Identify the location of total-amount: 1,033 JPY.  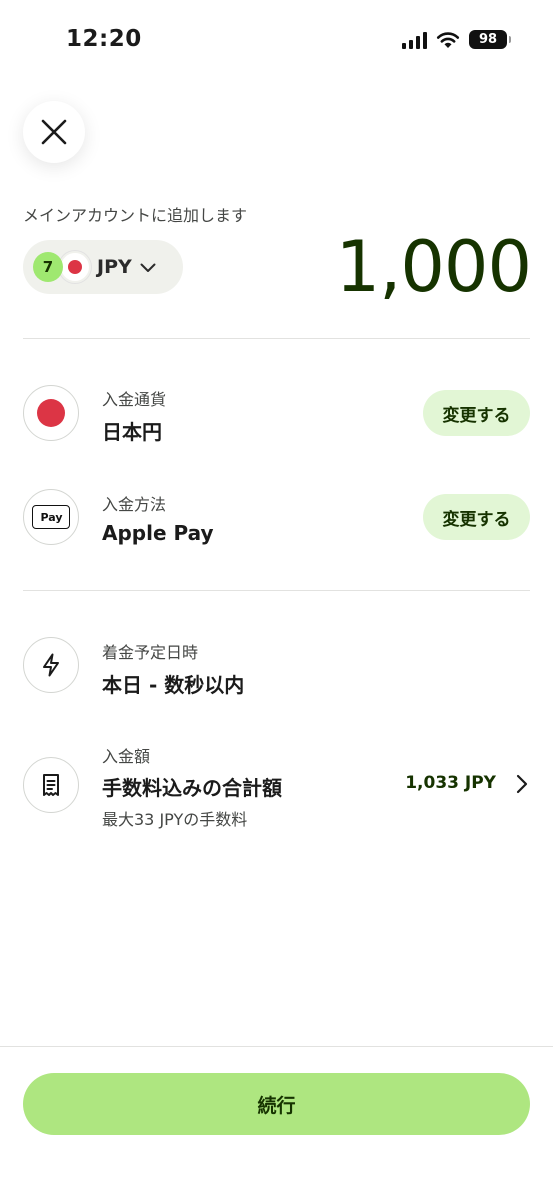
(450, 783).